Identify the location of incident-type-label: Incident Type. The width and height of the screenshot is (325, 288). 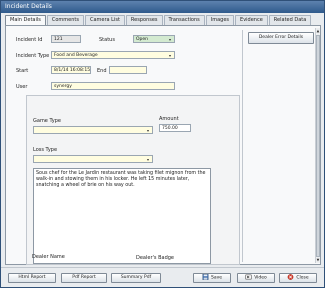
(33, 56).